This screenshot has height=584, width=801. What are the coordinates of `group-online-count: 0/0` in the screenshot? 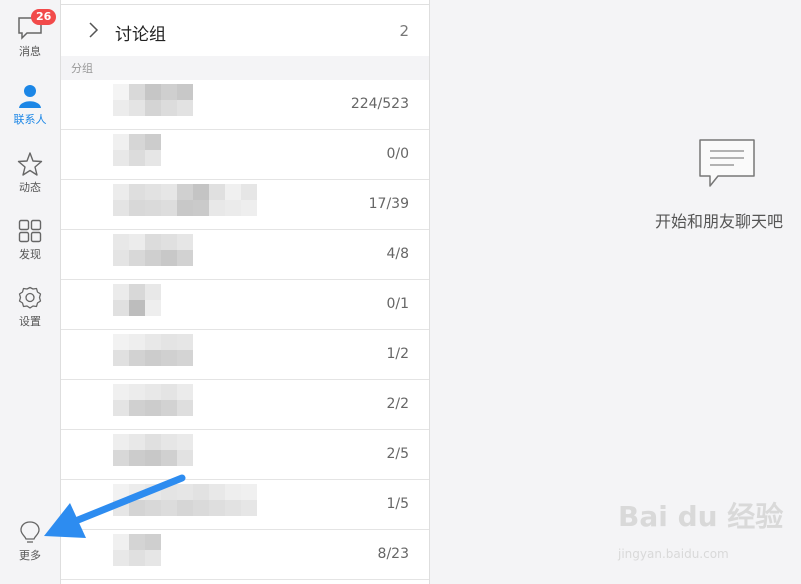 It's located at (397, 154).